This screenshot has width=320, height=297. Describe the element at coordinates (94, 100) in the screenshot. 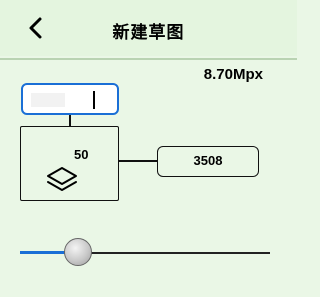

I see `text-caret` at that location.